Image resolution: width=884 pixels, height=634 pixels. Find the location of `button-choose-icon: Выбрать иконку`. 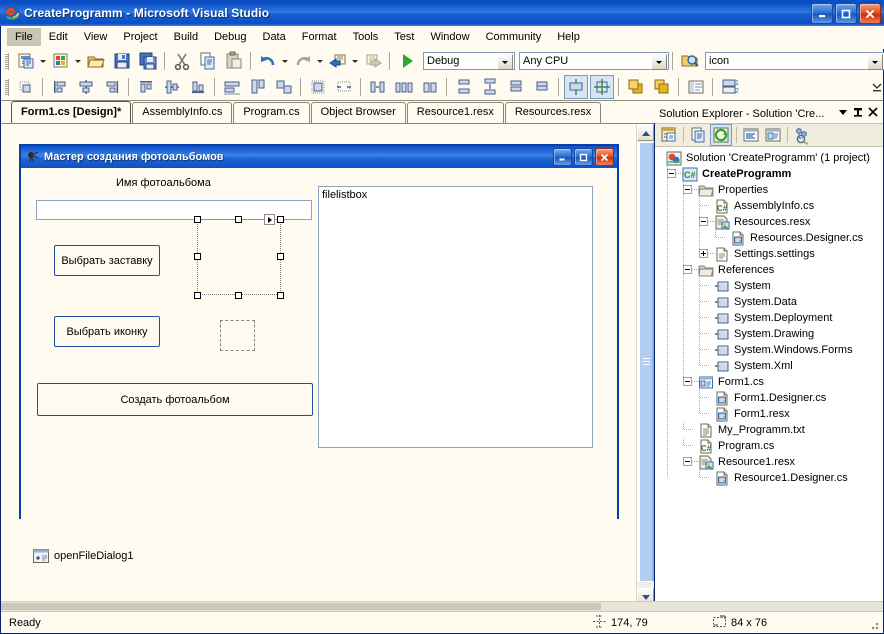

button-choose-icon: Выбрать иконку is located at coordinates (107, 331).